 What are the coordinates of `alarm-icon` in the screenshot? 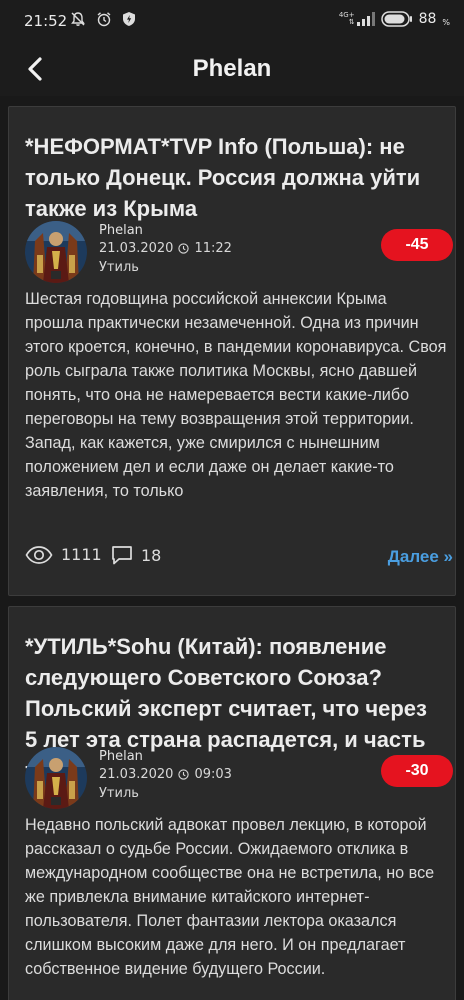 It's located at (104, 19).